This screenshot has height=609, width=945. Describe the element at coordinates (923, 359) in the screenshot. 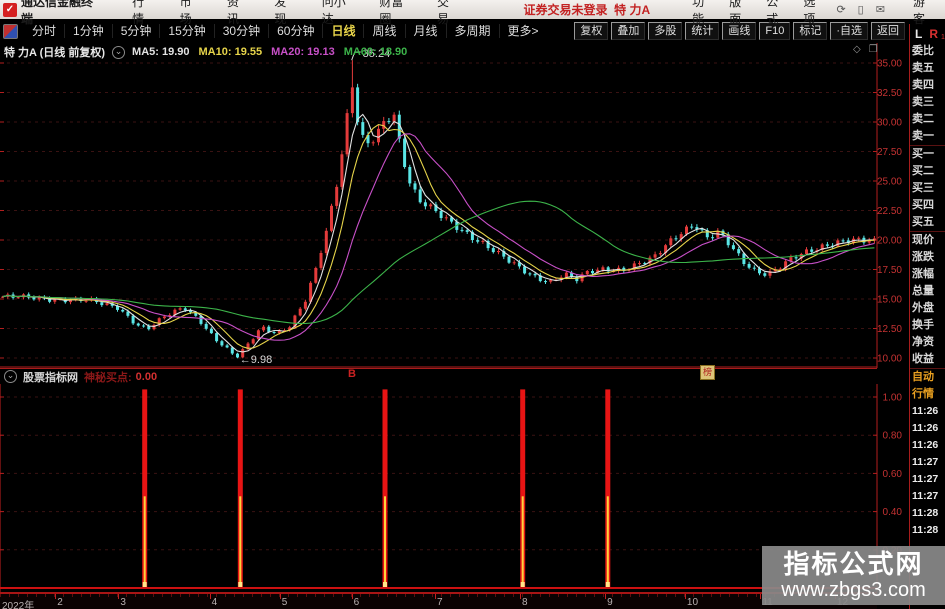

I see `quote-row-label: 收益` at that location.